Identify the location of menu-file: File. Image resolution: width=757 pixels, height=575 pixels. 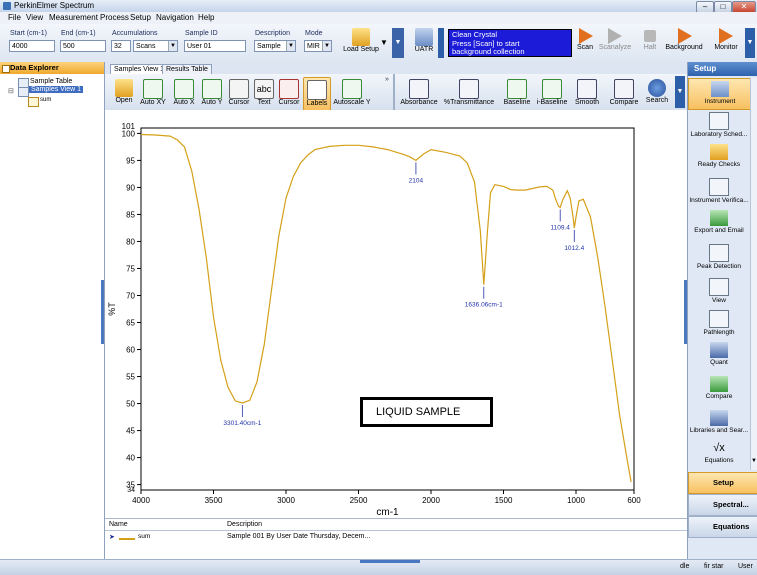
(14, 17).